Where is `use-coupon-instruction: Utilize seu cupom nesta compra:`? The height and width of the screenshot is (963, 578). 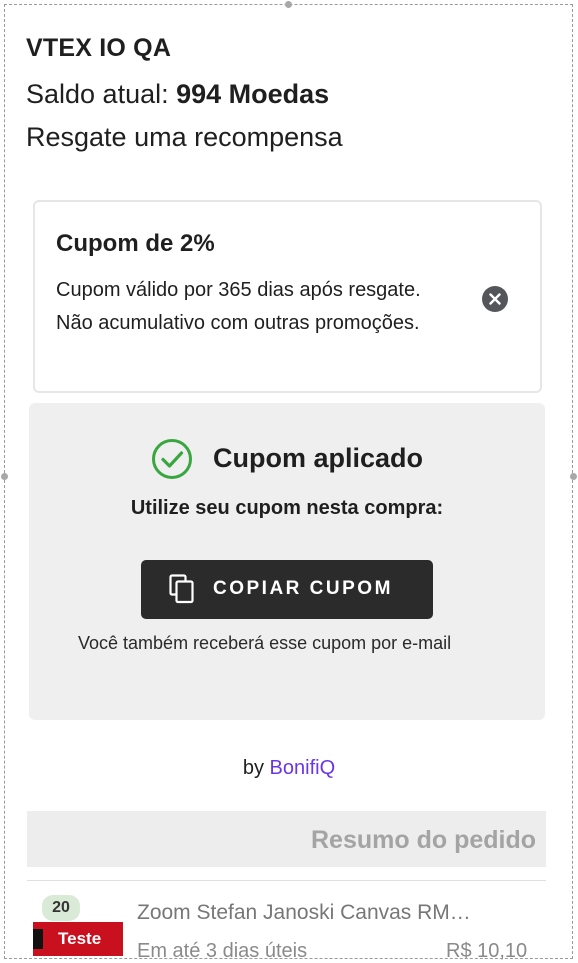 use-coupon-instruction: Utilize seu cupom nesta compra: is located at coordinates (287, 508).